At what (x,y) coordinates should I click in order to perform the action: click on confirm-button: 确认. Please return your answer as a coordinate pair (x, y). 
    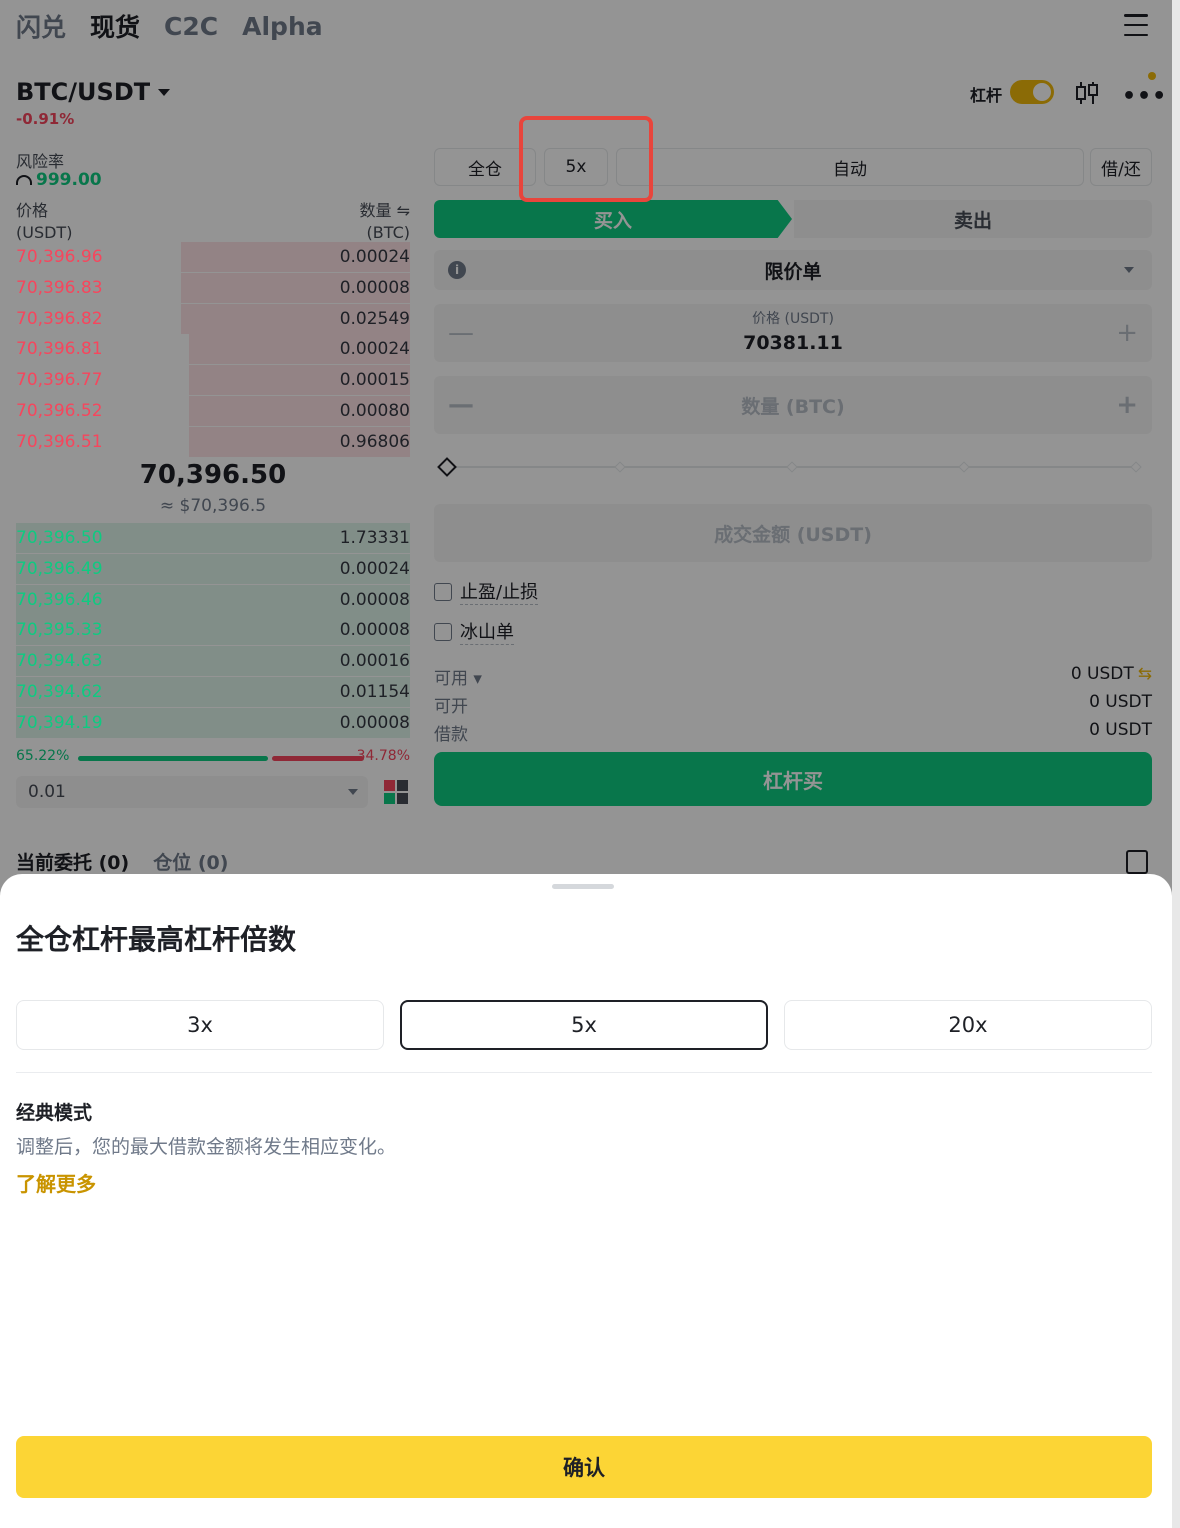
    Looking at the image, I should click on (584, 1467).